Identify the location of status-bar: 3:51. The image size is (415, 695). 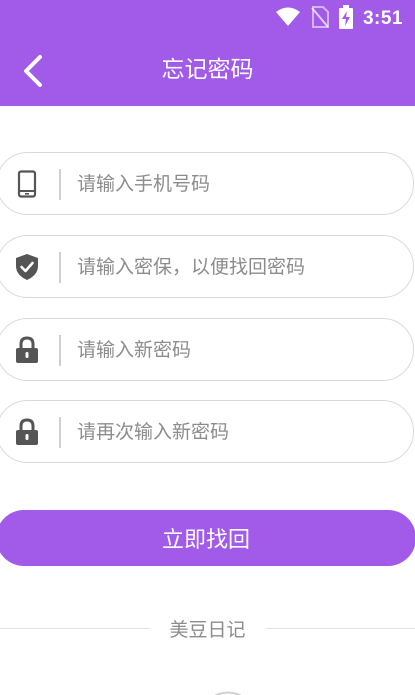
(207, 17).